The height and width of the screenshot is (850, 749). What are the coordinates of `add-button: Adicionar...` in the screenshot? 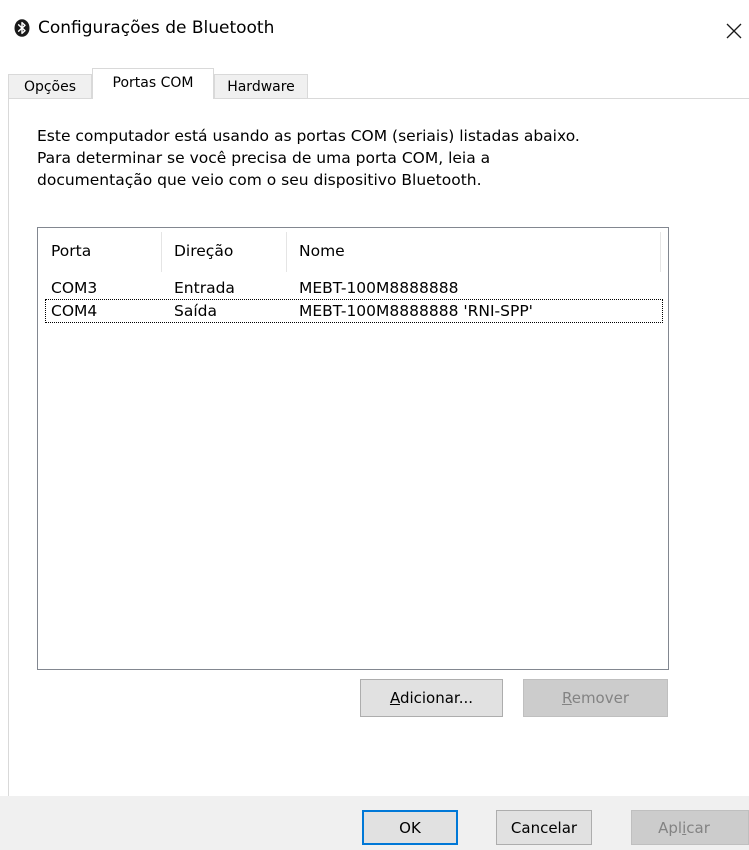 It's located at (431, 698).